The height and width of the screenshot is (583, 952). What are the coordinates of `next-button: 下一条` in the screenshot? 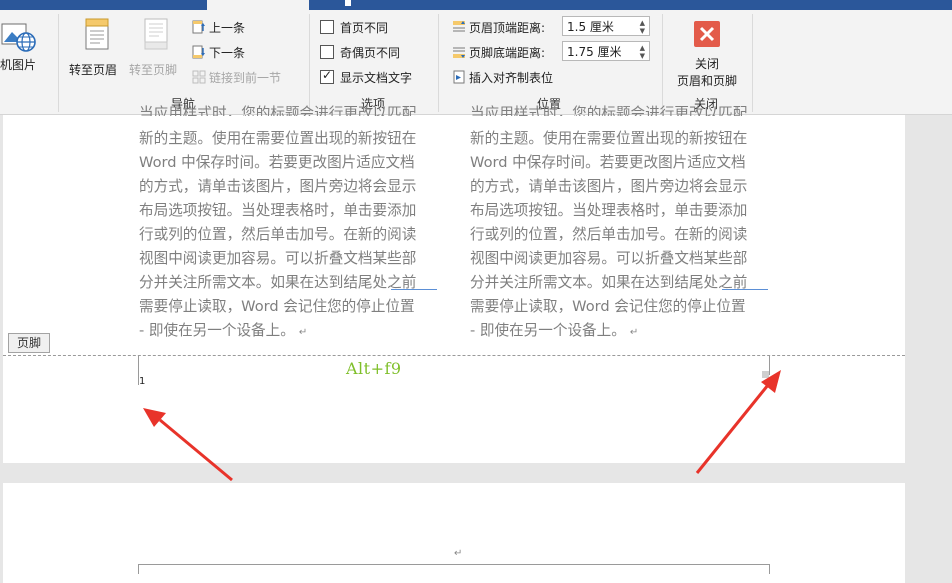 It's located at (218, 52).